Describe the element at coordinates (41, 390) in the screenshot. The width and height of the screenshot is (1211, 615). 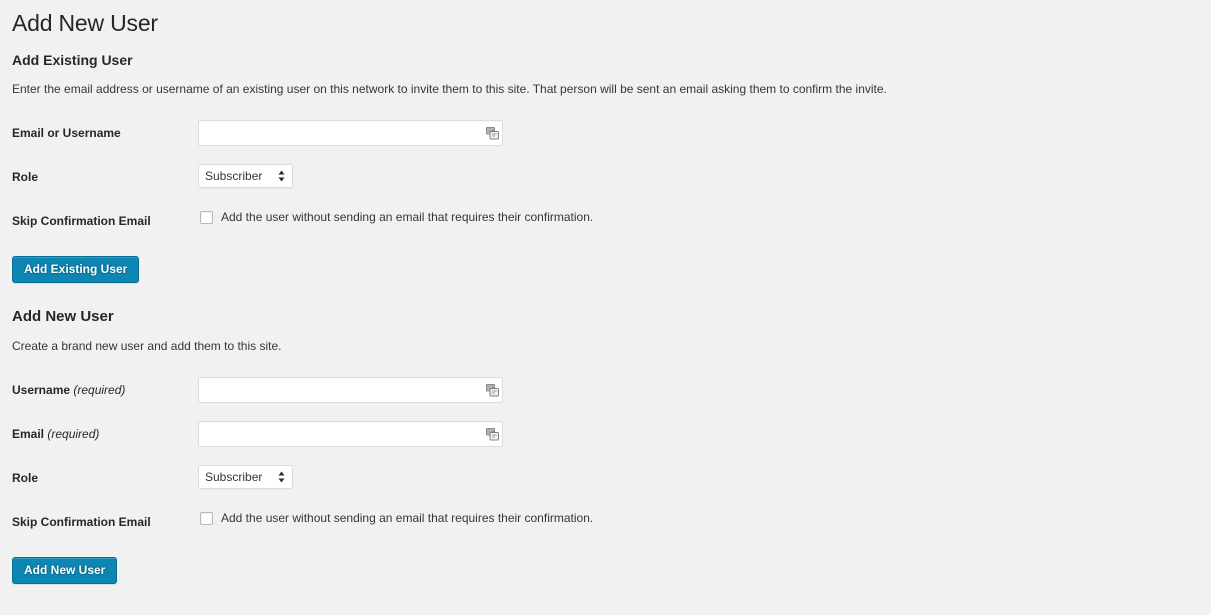
I see `username-label-text: Username` at that location.